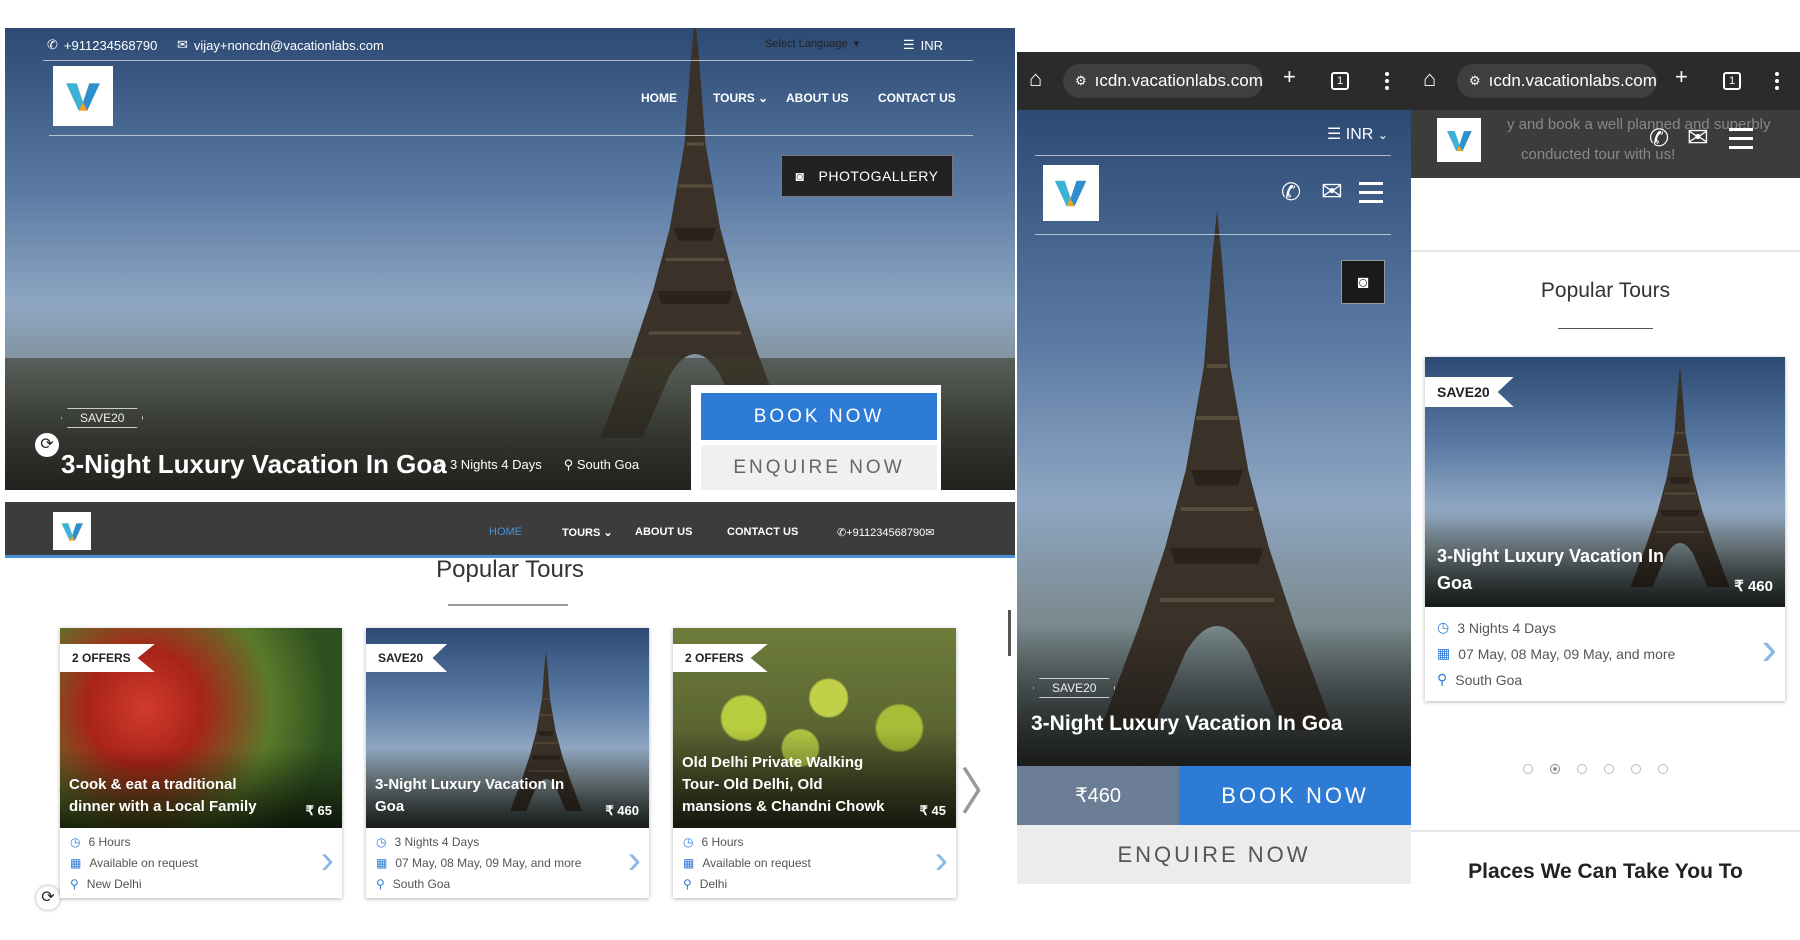 This screenshot has height=940, width=1800. Describe the element at coordinates (663, 532) in the screenshot. I see `sticky-nav-about: ABOUT US` at that location.